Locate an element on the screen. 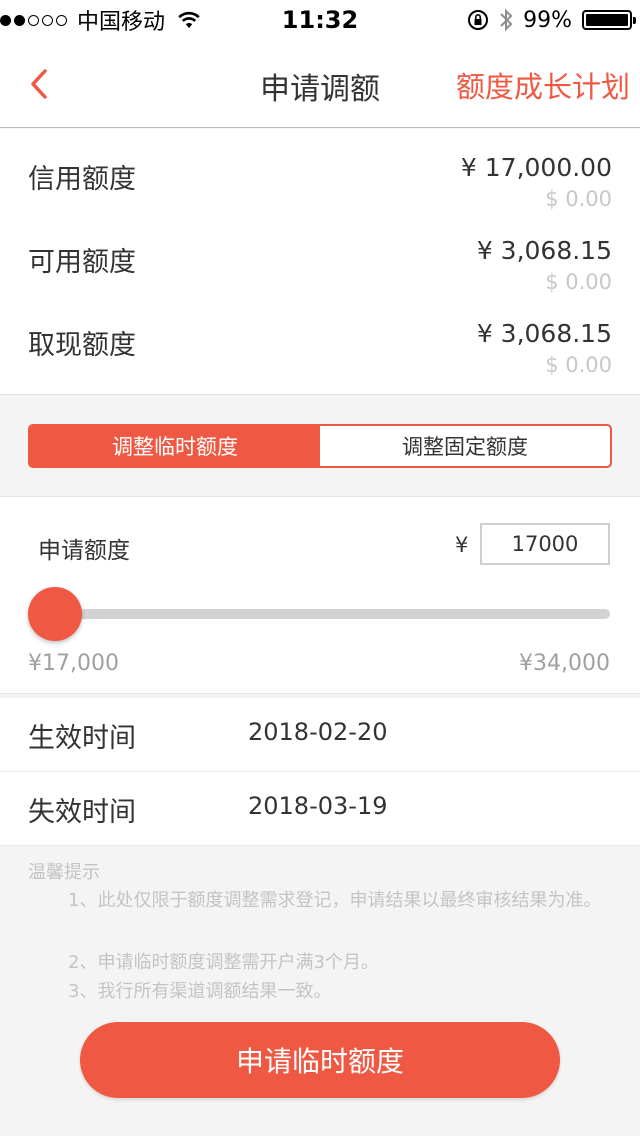 This screenshot has height=1136, width=640. cash-limit-row: 取现额度 ¥ 3,068.15 $ 0.00 is located at coordinates (320, 345).